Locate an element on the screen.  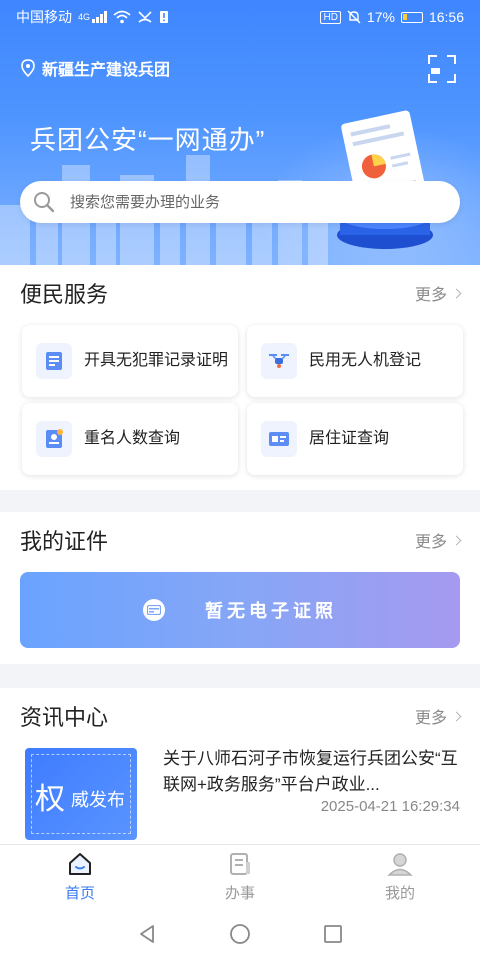
tab-label: 办事 is located at coordinates (239, 893).